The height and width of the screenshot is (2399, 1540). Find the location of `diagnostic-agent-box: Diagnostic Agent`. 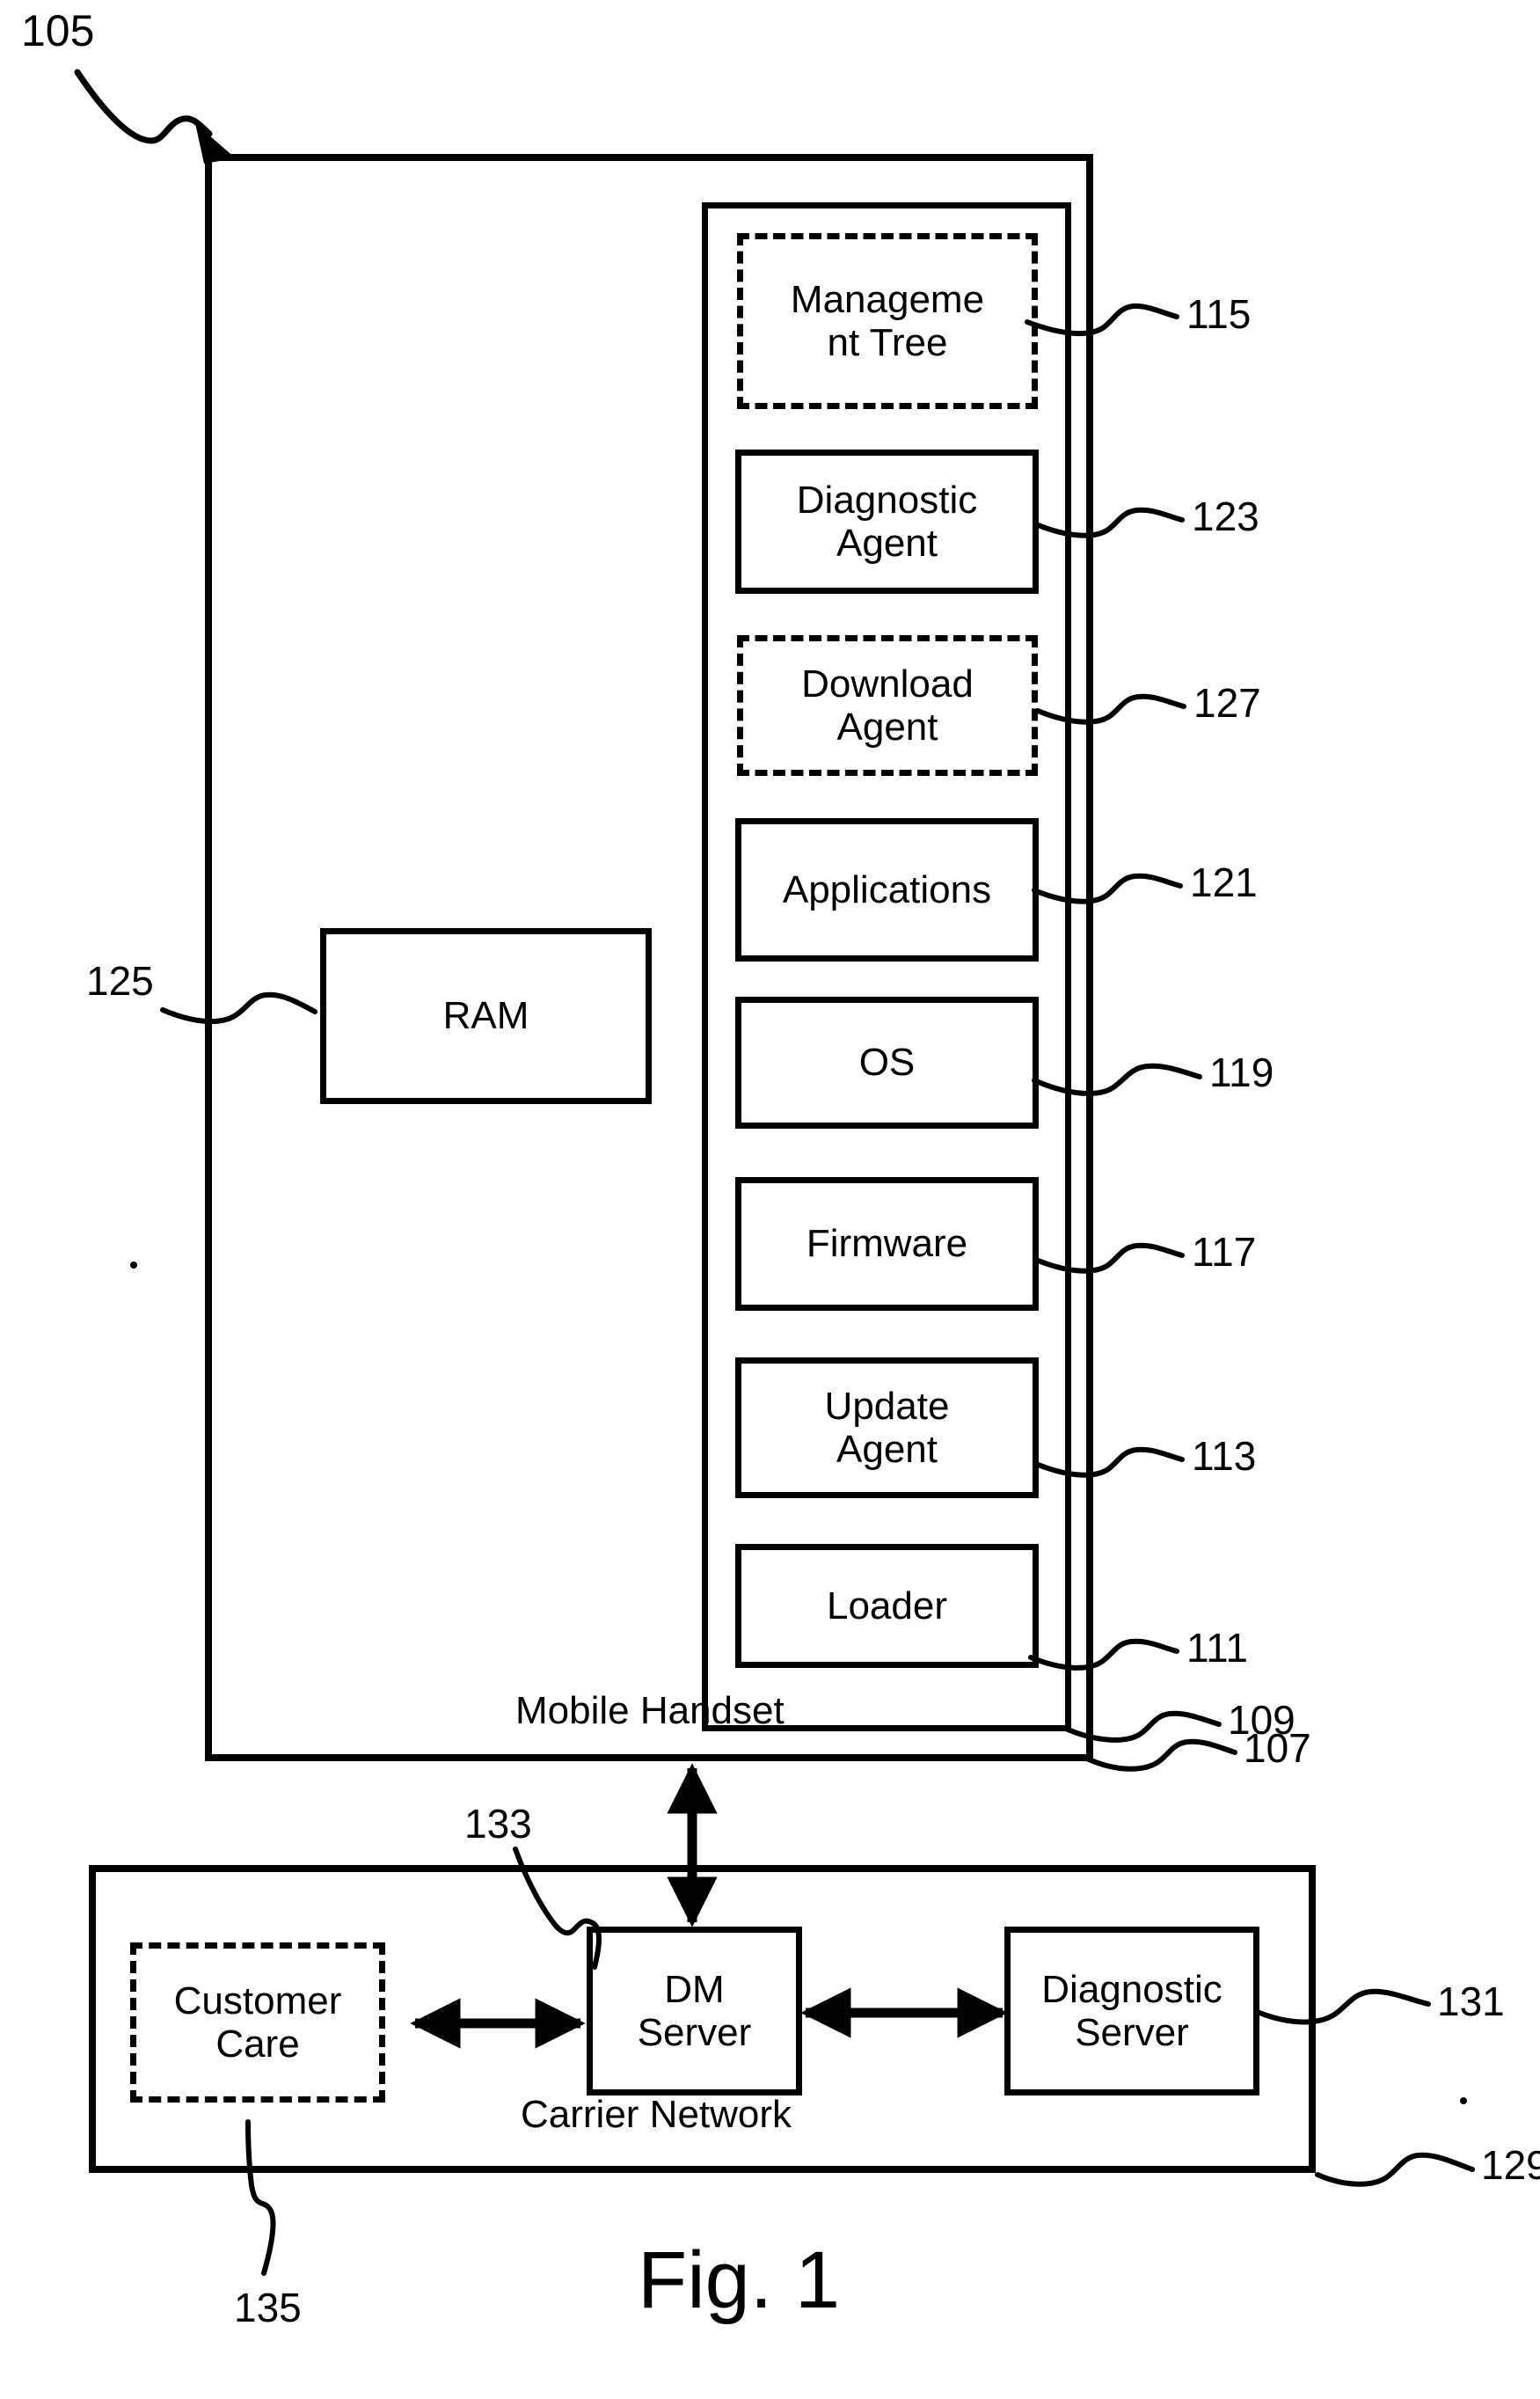

diagnostic-agent-box: Diagnostic Agent is located at coordinates (887, 522).